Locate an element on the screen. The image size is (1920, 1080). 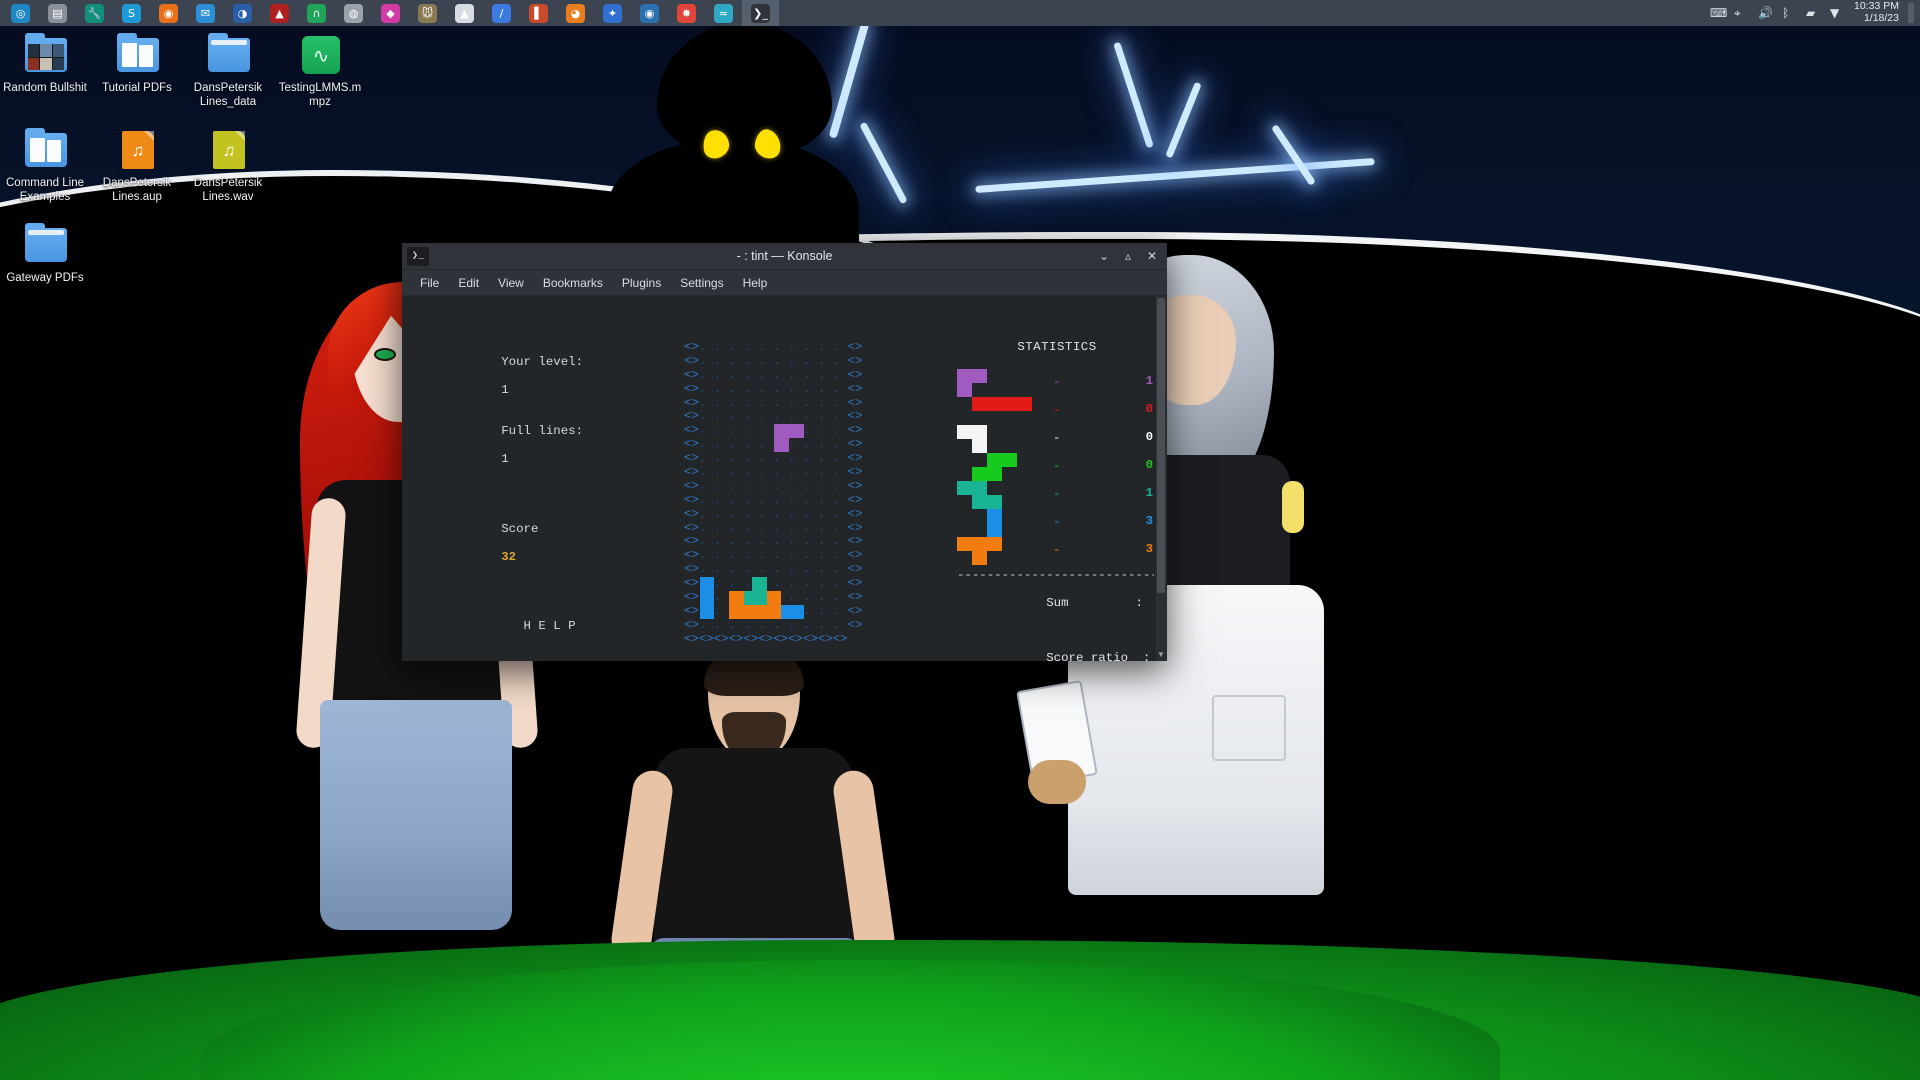
lmms-icon: / is located at coordinates (501, 13).